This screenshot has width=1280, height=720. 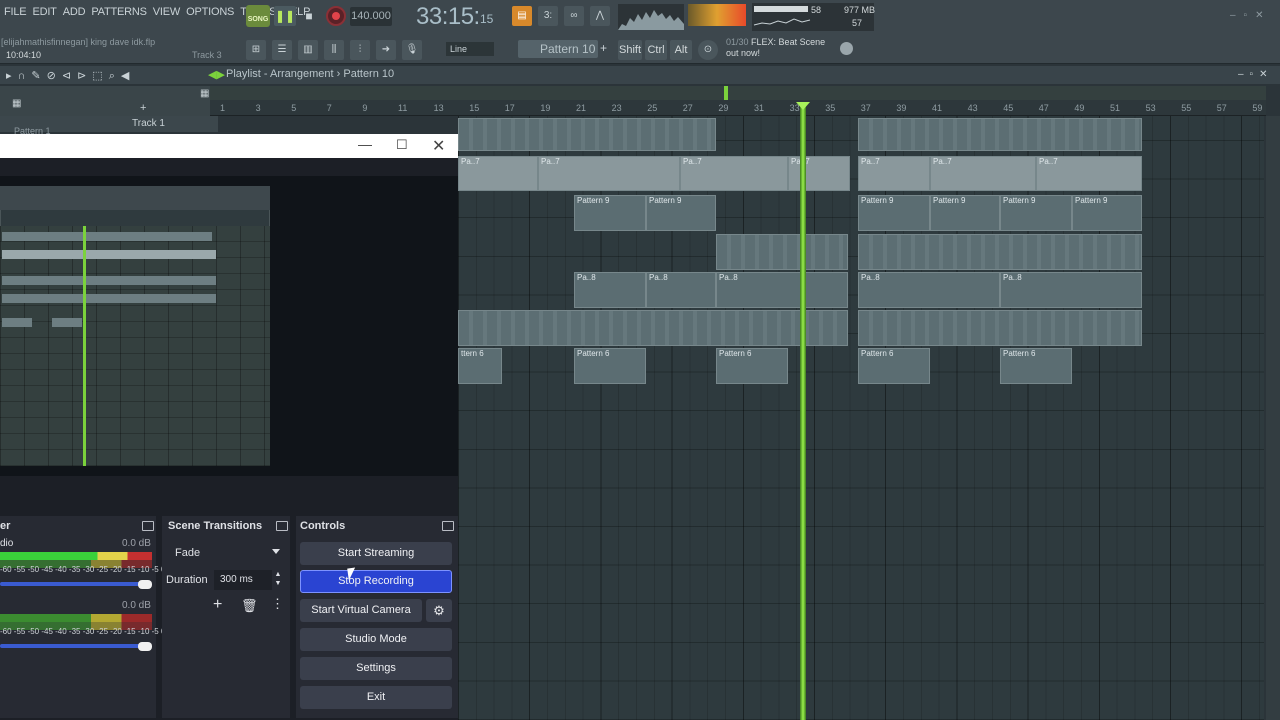 I want to click on playlist-hscroll, so click(x=738, y=93).